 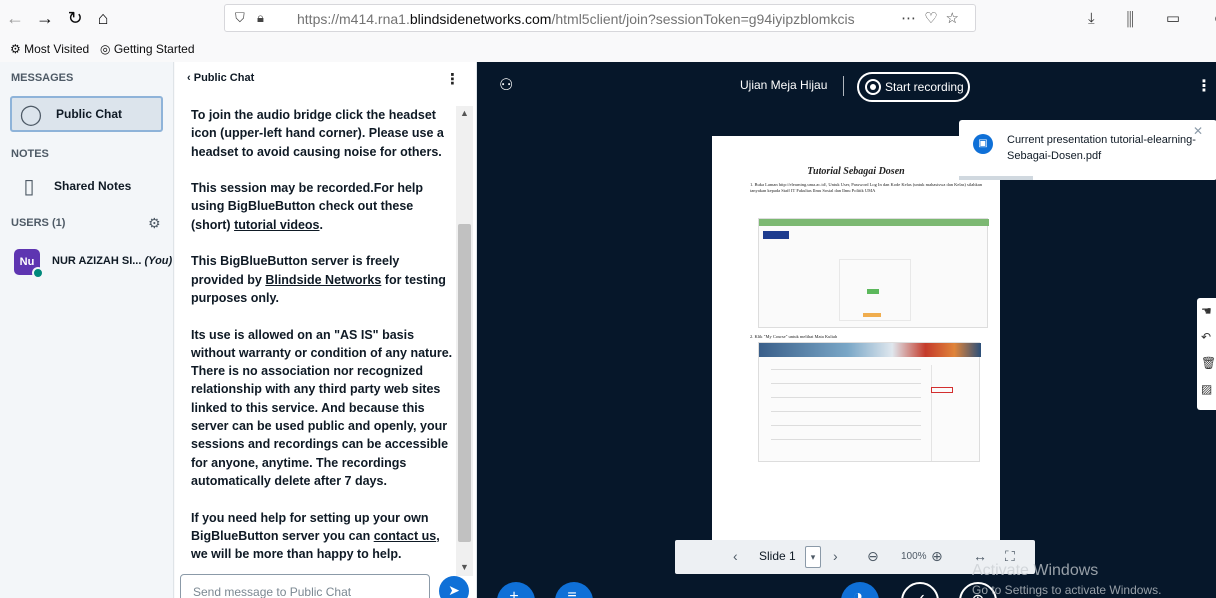 I want to click on chat-scrollbar: ▲ ▼, so click(x=464, y=341).